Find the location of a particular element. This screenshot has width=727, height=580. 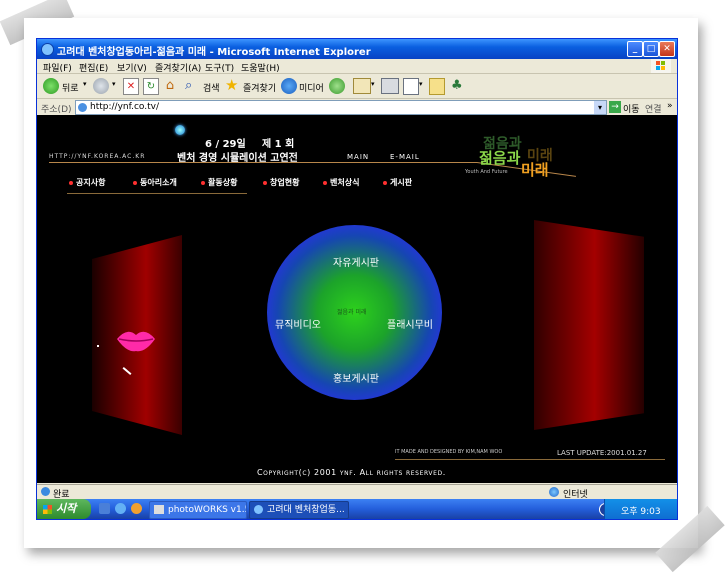

menu-view: 보기(V) is located at coordinates (132, 67).